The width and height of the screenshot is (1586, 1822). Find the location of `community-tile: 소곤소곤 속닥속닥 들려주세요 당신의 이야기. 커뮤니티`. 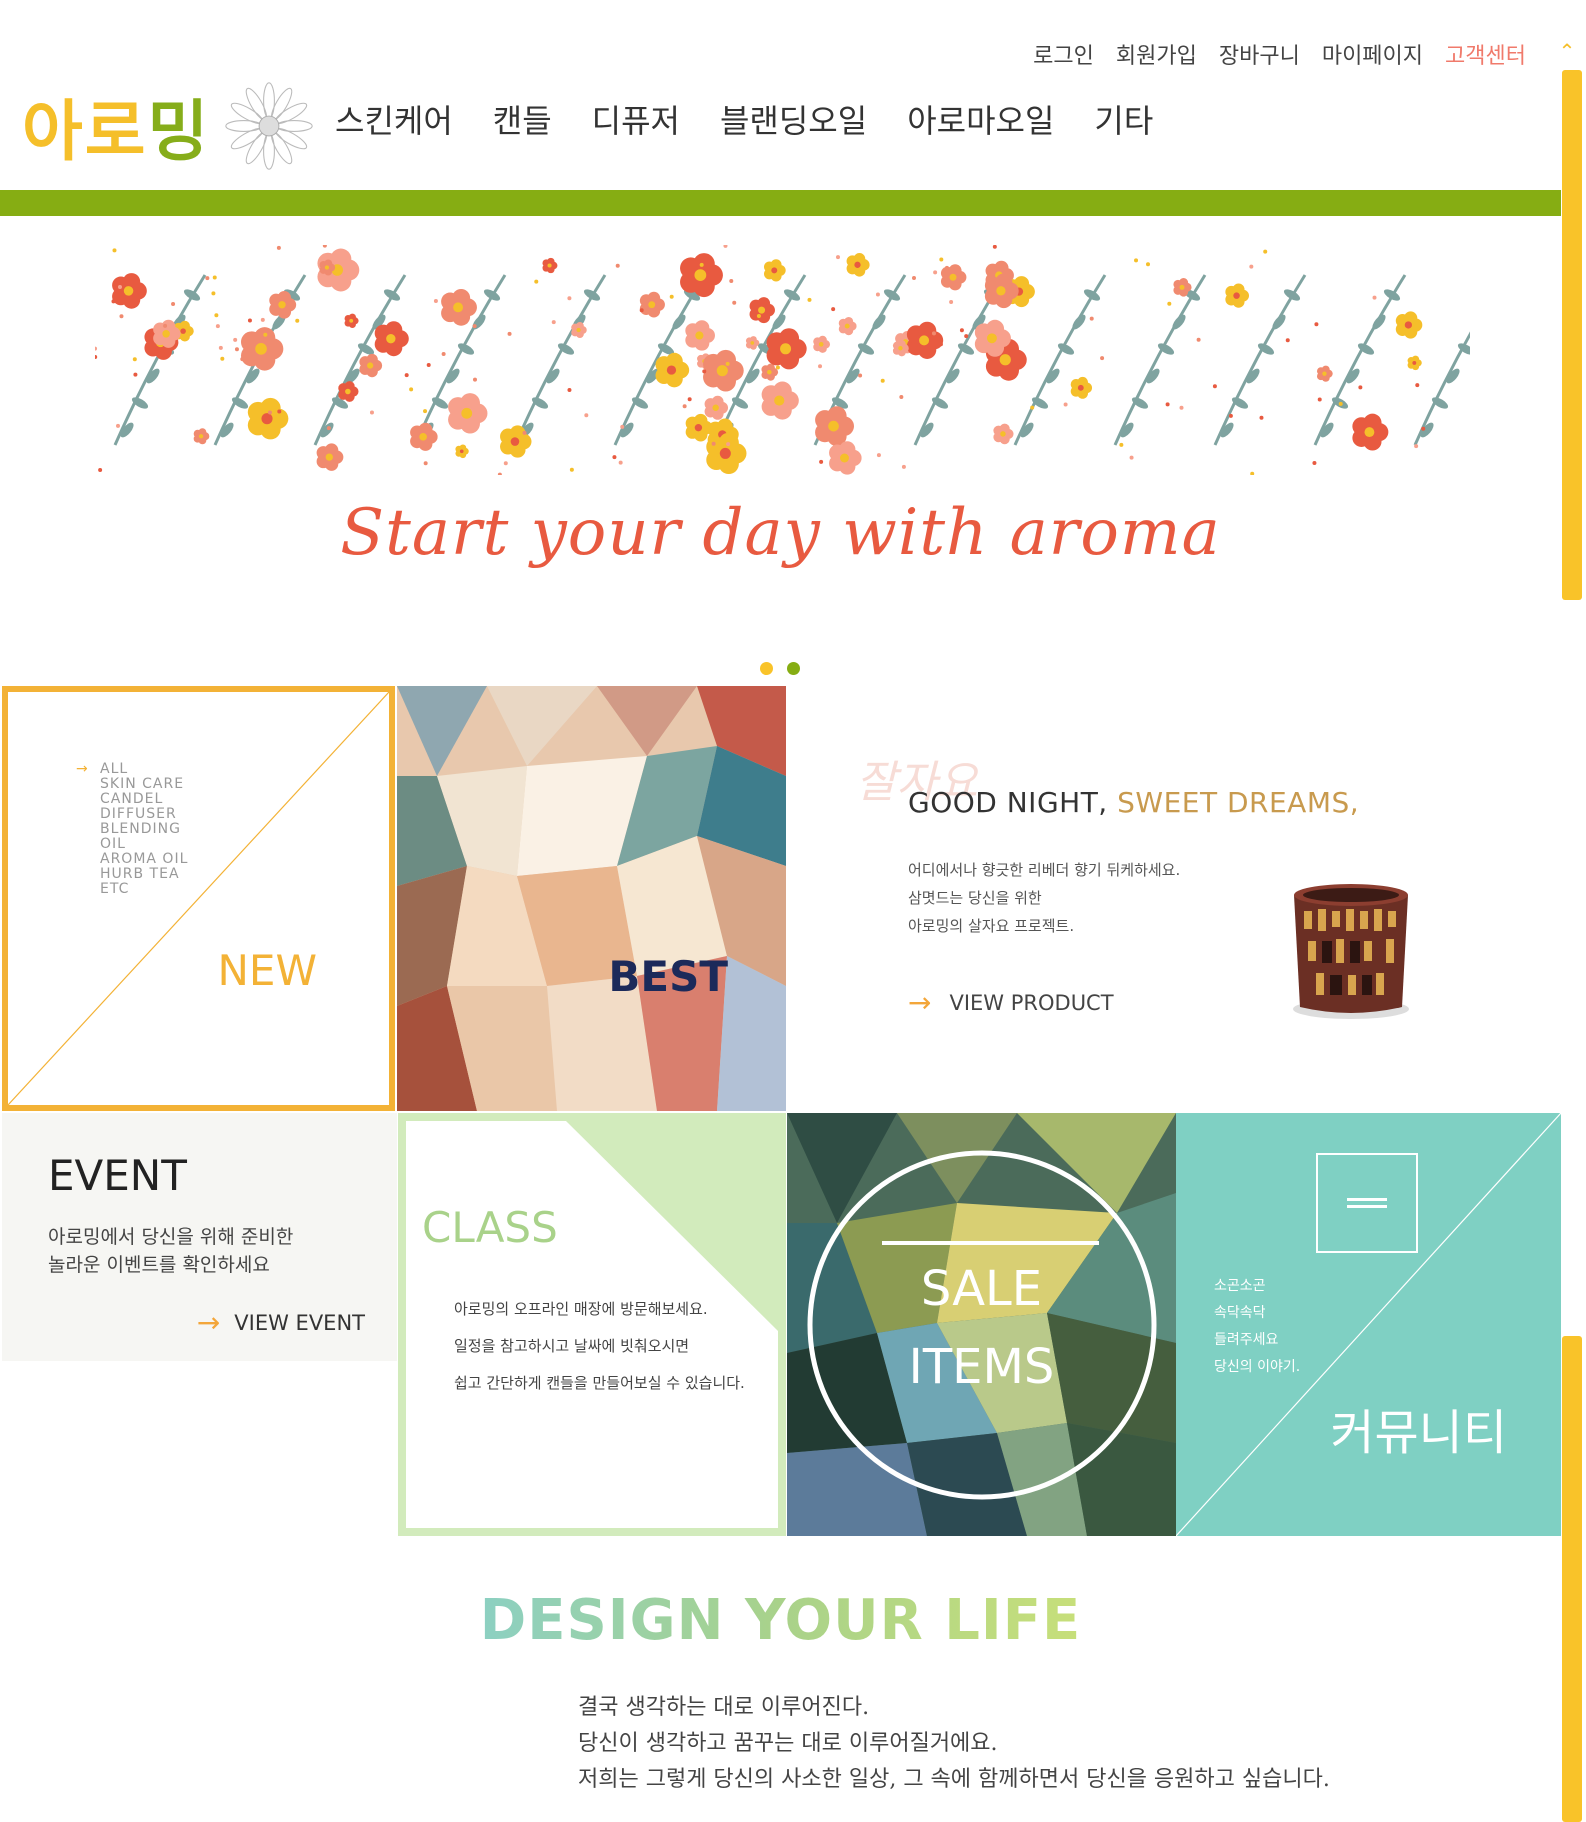

community-tile: 소곤소곤 속닥속닥 들려주세요 당신의 이야기. 커뮤니티 is located at coordinates (1368, 1324).